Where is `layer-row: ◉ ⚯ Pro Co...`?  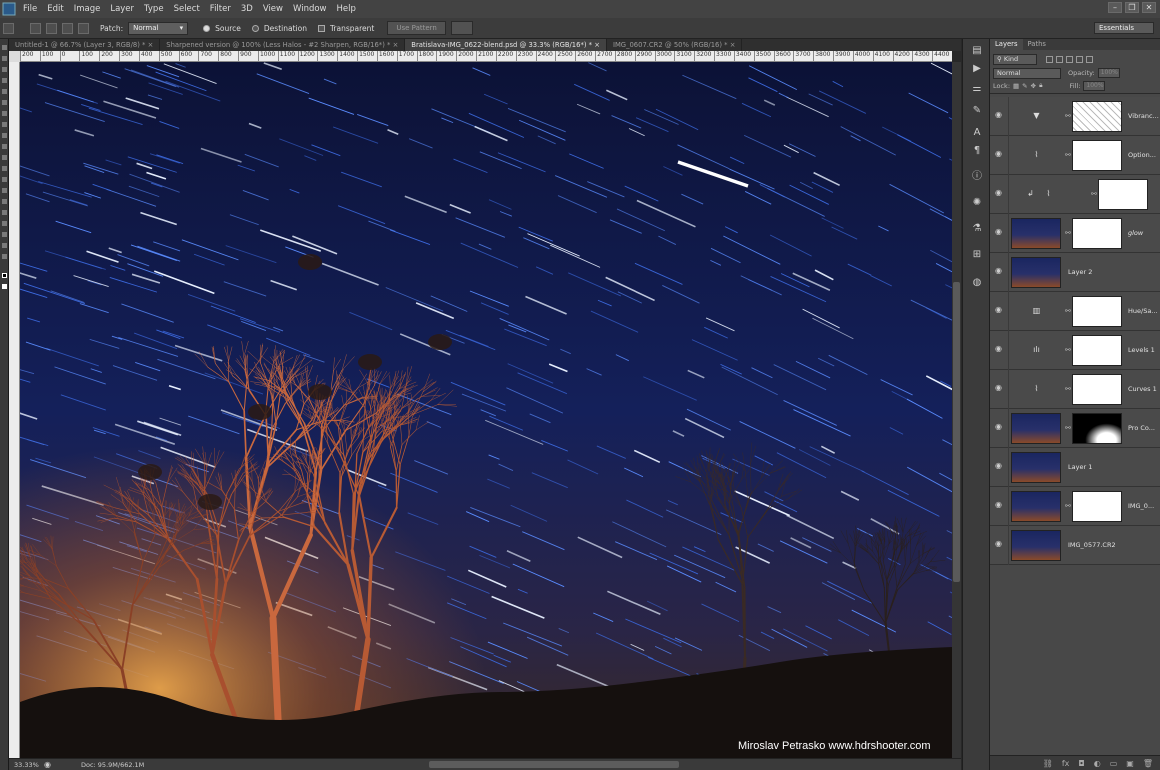 layer-row: ◉ ⚯ Pro Co... is located at coordinates (1075, 428).